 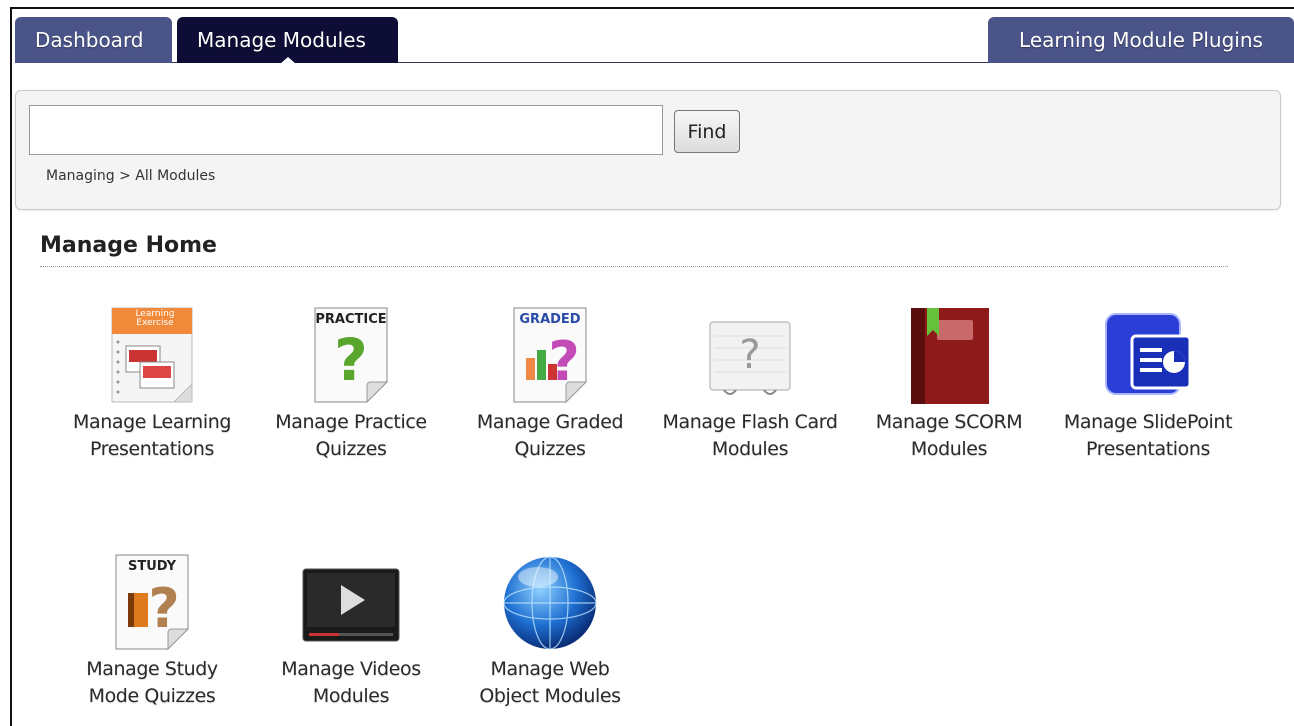 What do you see at coordinates (750, 422) in the screenshot?
I see `module-label-line1: Manage Flash Card` at bounding box center [750, 422].